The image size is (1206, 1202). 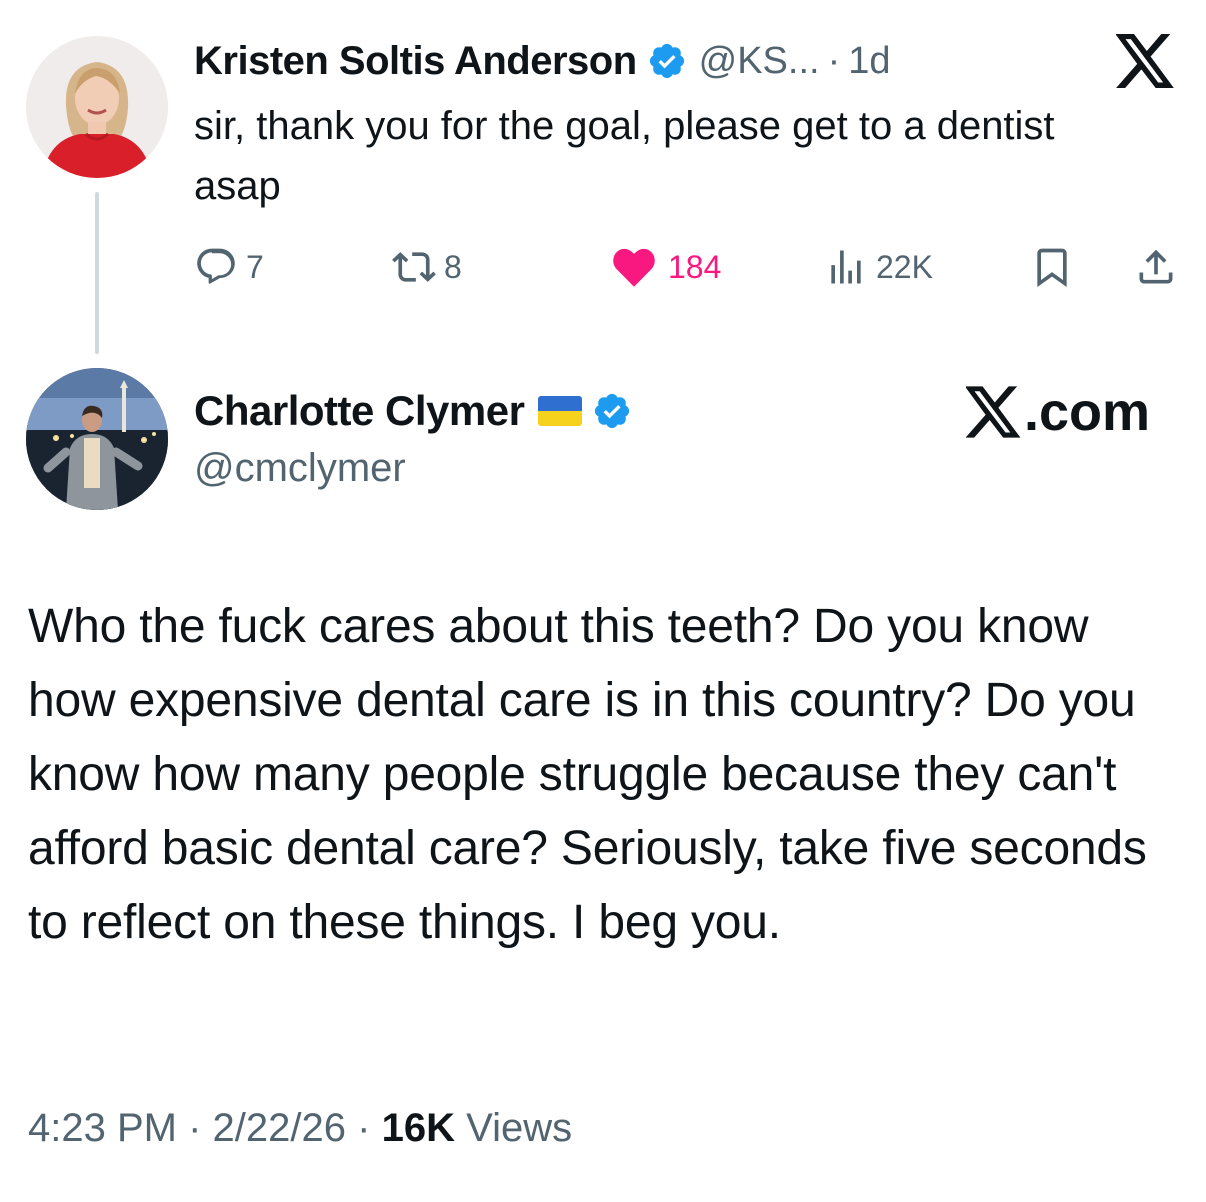 I want to click on reply-icon, so click(x=216, y=266).